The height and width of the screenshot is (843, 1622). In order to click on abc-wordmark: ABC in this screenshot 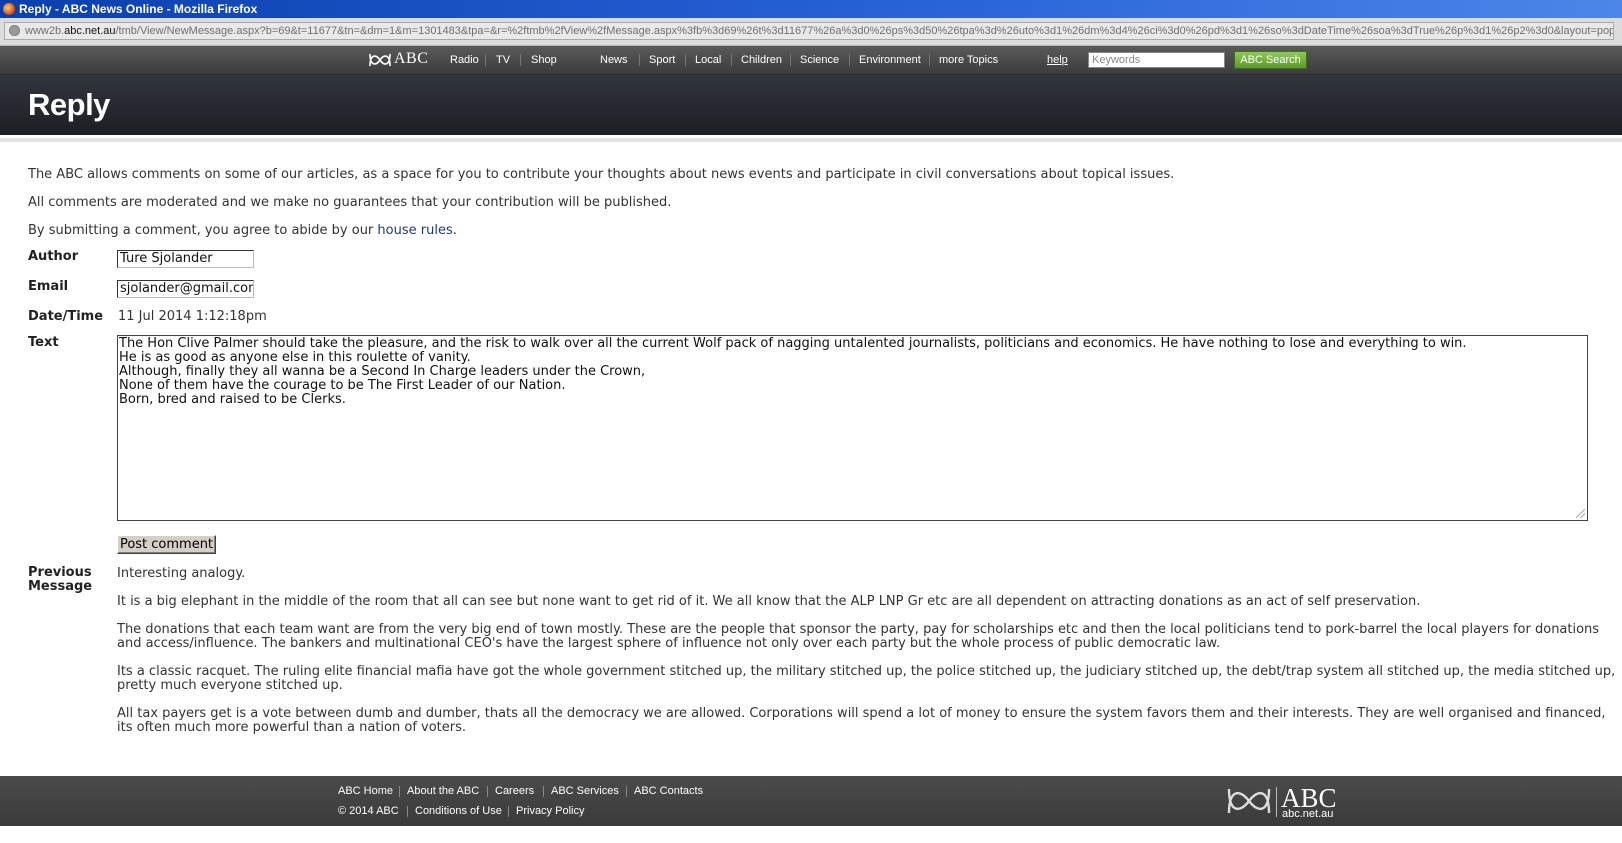, I will do `click(411, 58)`.